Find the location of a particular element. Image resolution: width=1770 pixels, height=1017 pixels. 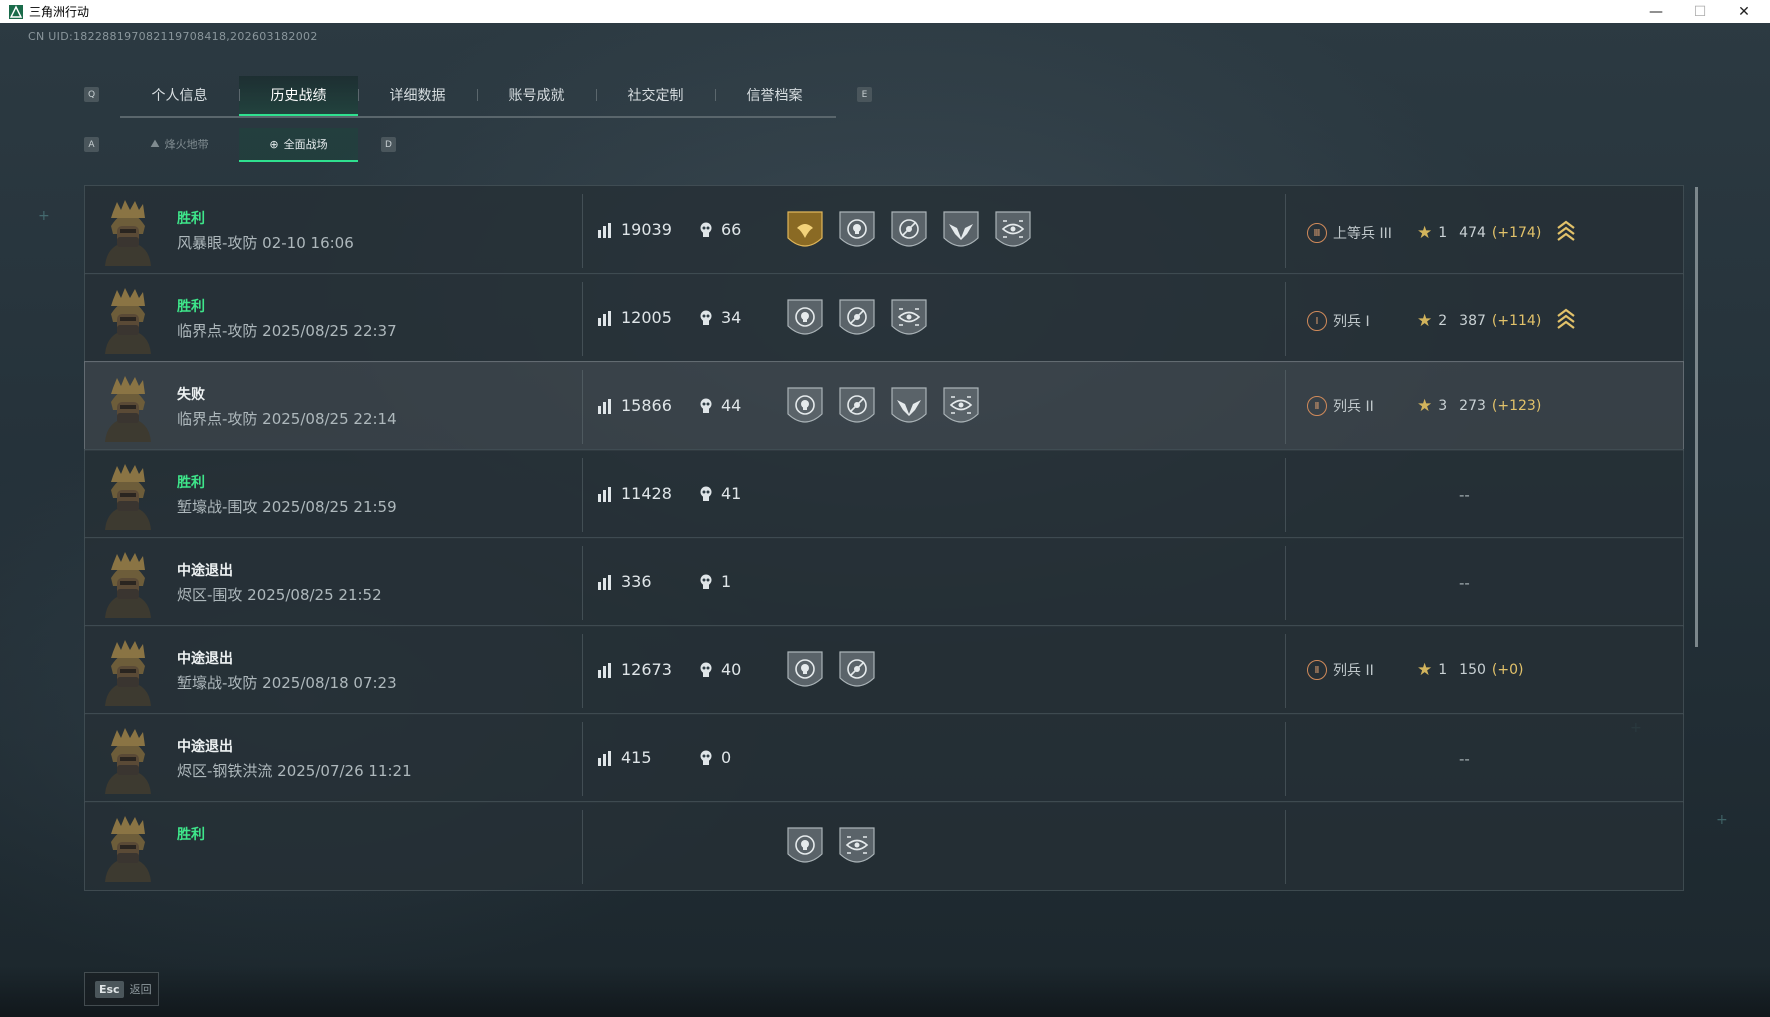

rank-info: Ⅰ 列兵 I ★ 2 387 (+114) is located at coordinates (1441, 321).